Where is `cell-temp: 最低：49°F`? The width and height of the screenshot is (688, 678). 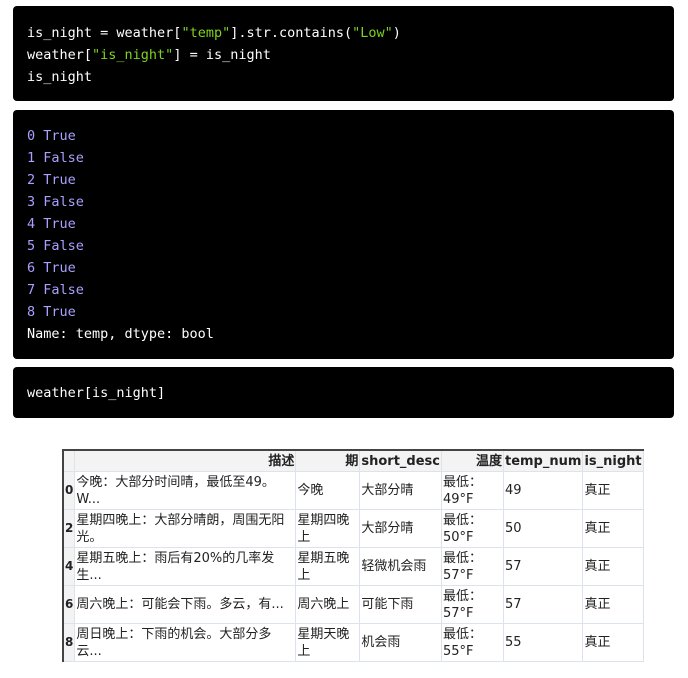
cell-temp: 最低：49°F is located at coordinates (472, 490).